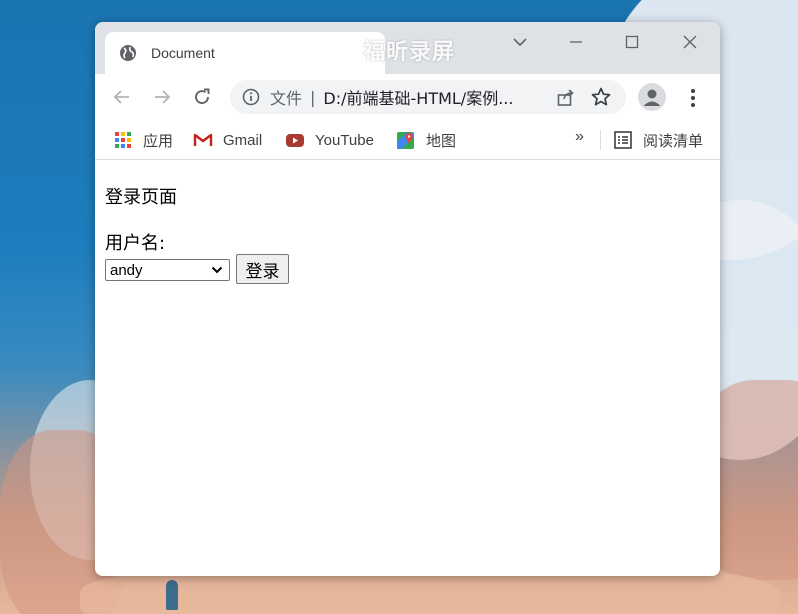 The height and width of the screenshot is (614, 798). Describe the element at coordinates (579, 137) in the screenshot. I see `bookmarks-overflow-button: »` at that location.